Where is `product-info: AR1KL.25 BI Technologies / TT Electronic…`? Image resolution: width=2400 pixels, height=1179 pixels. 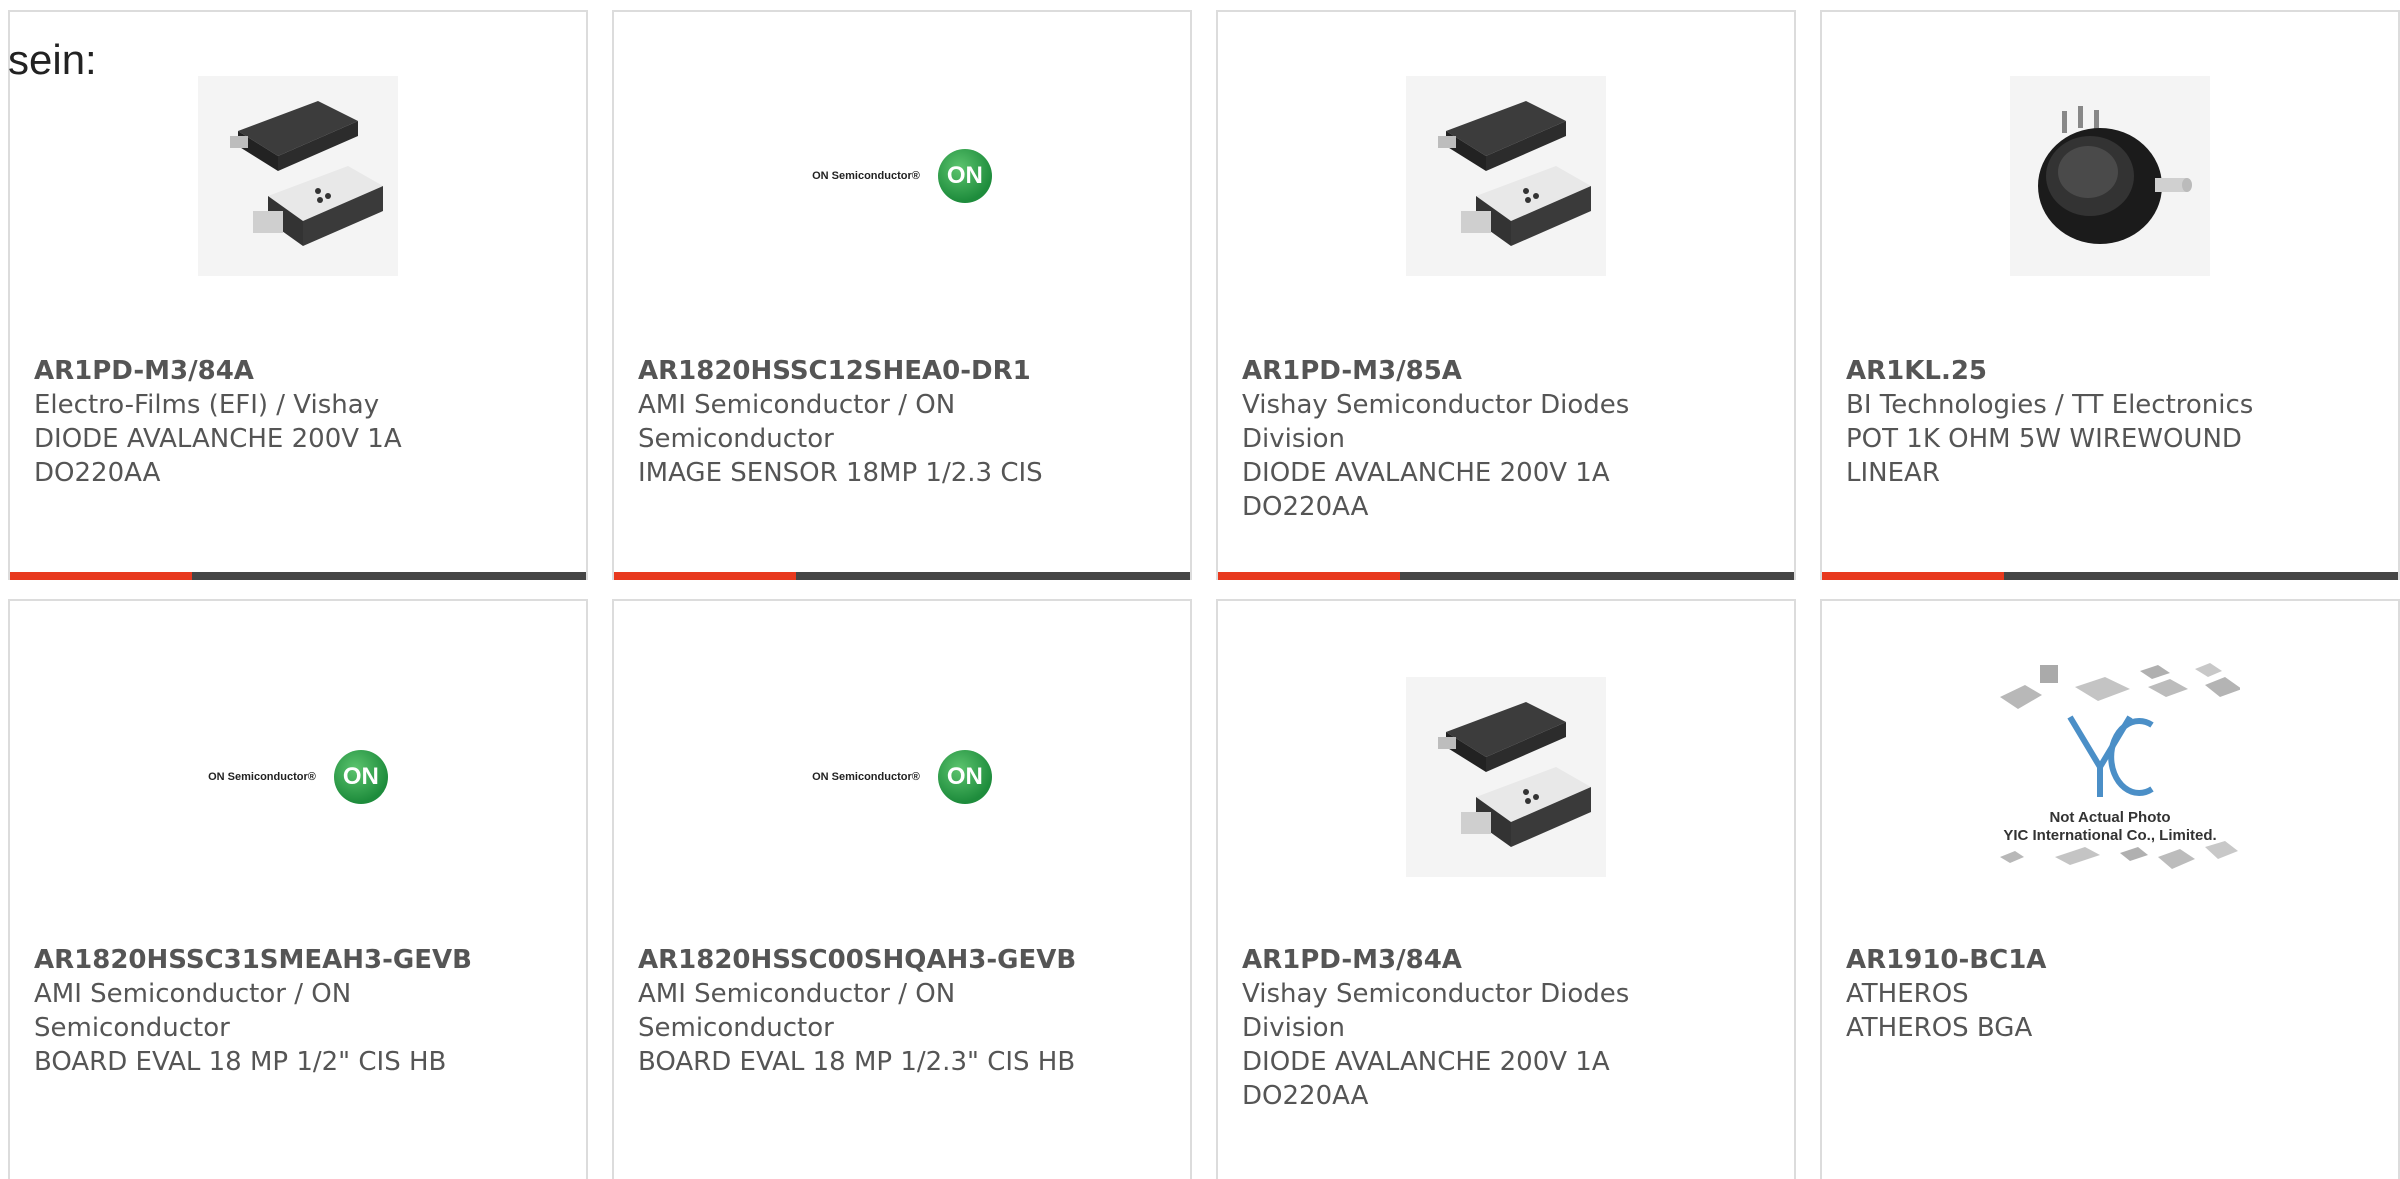
product-info: AR1KL.25 BI Technologies / TT Electronic… is located at coordinates (2110, 422).